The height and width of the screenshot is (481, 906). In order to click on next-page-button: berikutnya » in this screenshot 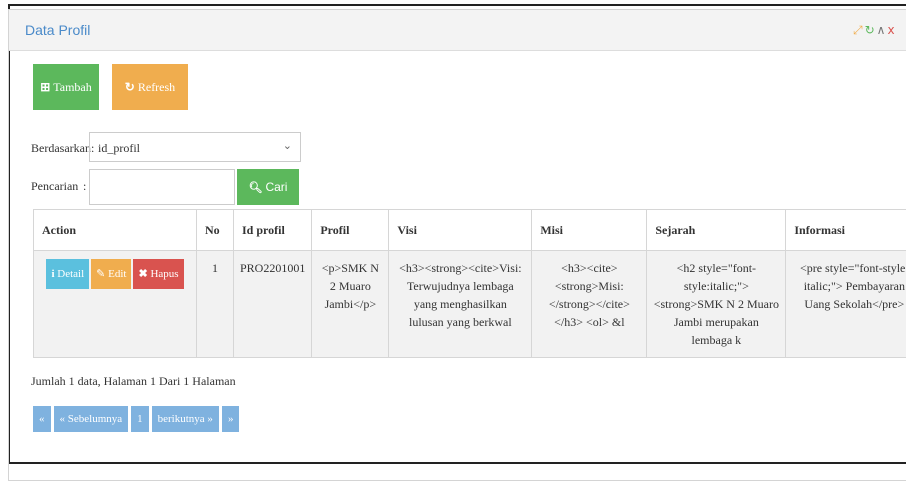, I will do `click(185, 419)`.